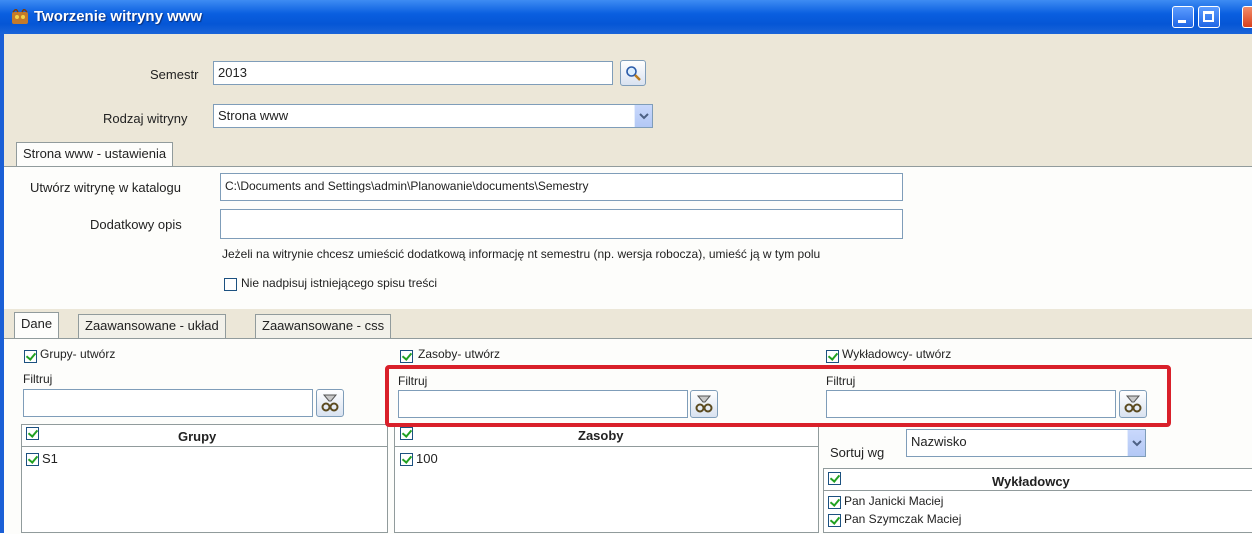 The image size is (1252, 534). Describe the element at coordinates (32, 433) in the screenshot. I see `grupy-select-all-checkbox` at that location.